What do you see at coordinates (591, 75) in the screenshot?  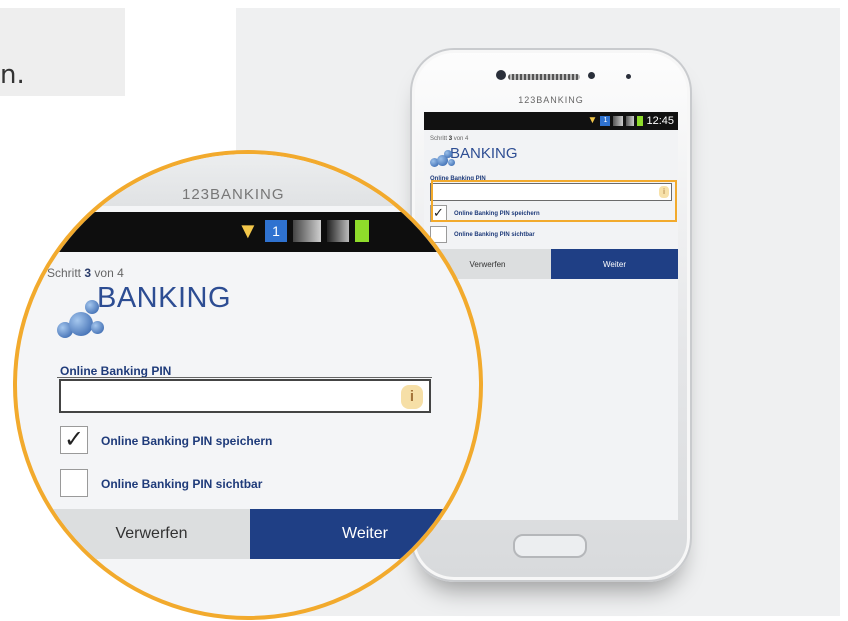 I see `sensor` at bounding box center [591, 75].